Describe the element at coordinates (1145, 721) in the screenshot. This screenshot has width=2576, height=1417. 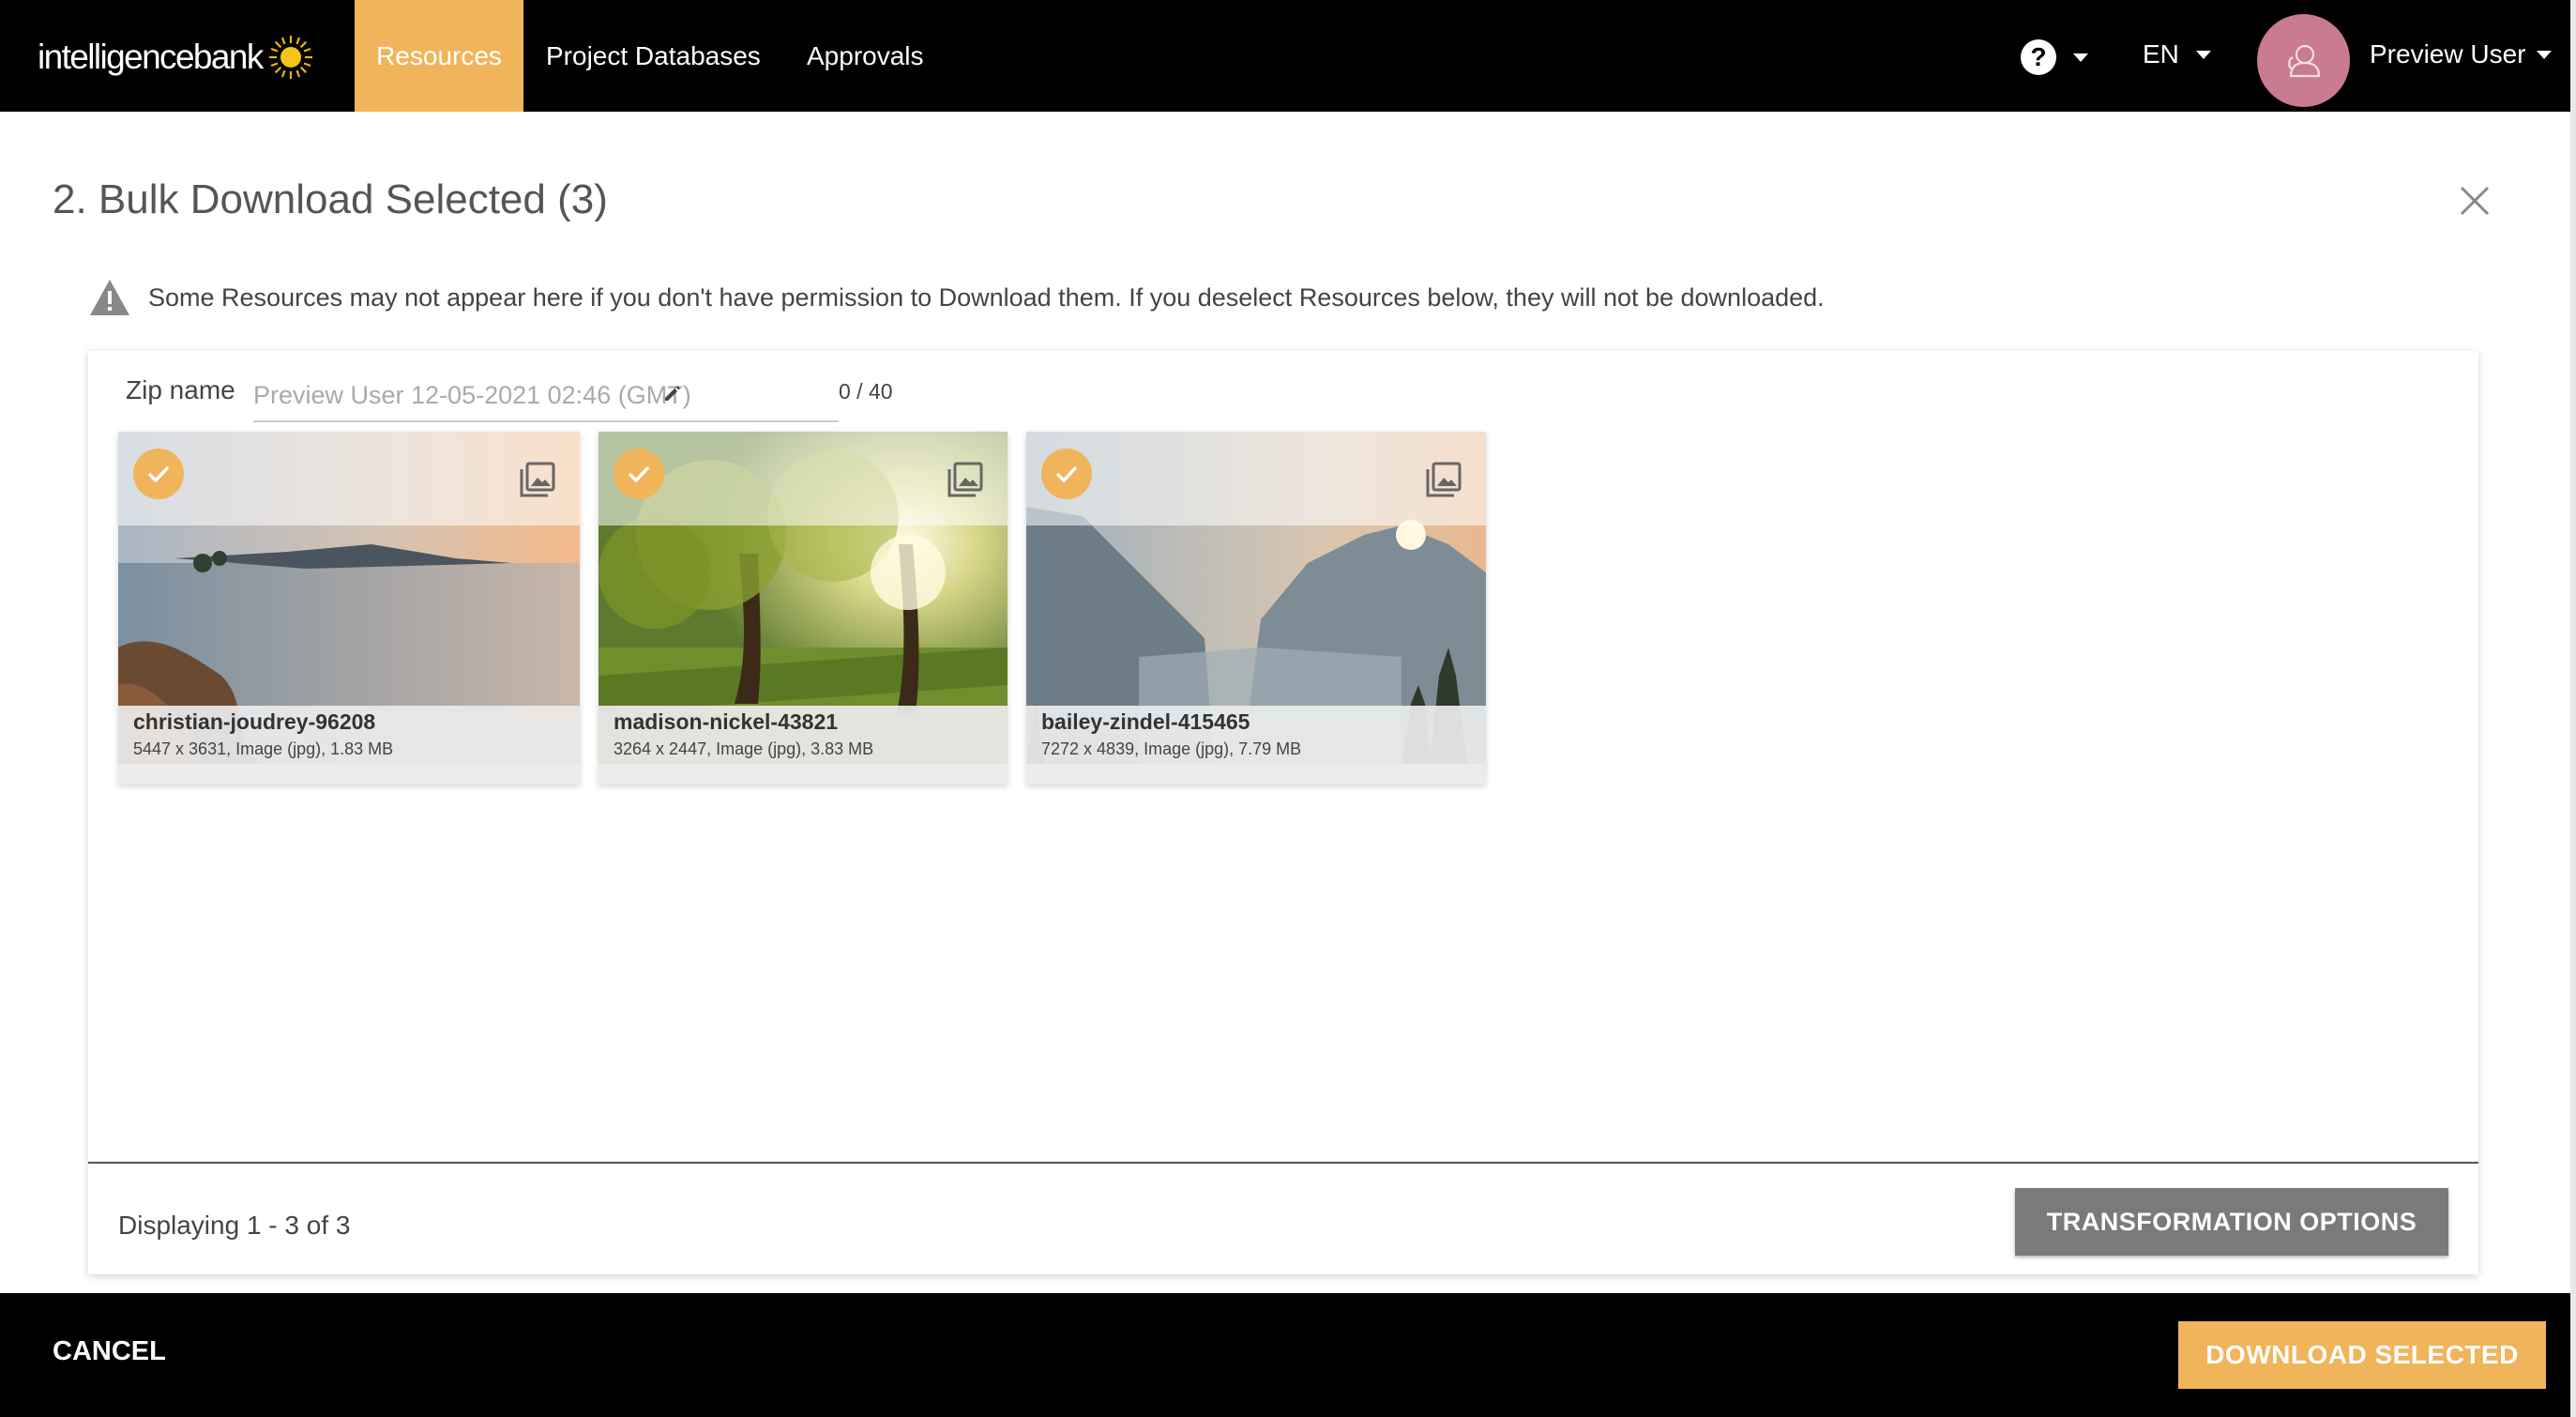
I see `resource-name: bailey-zindel-415465` at that location.